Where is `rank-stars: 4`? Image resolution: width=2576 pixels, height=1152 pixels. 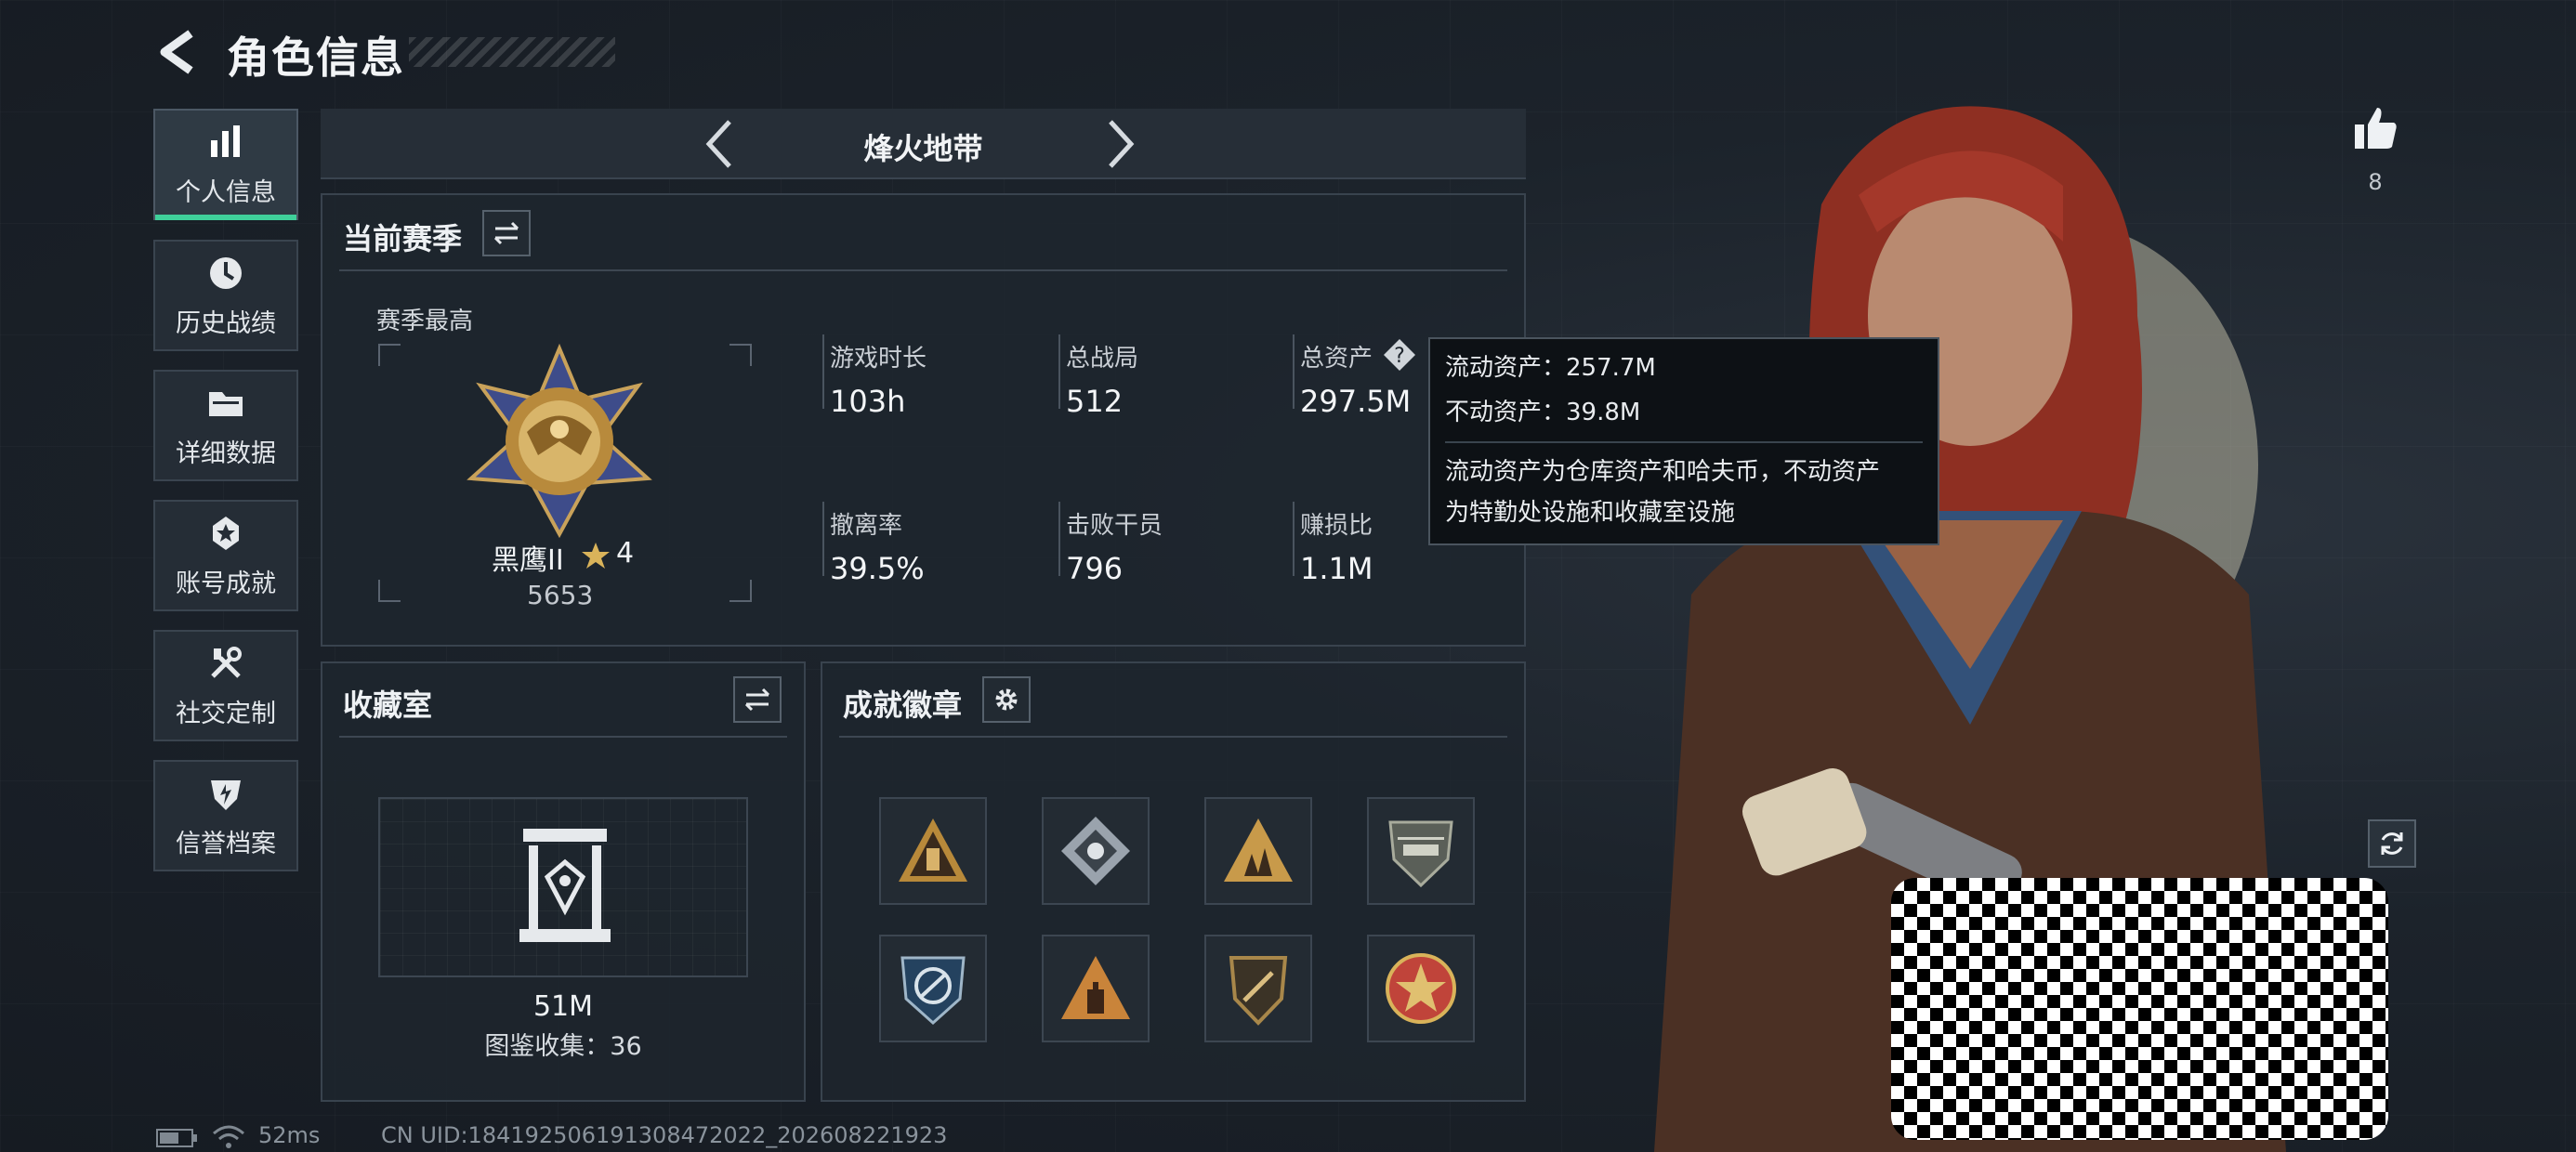
rank-stars: 4 is located at coordinates (625, 553).